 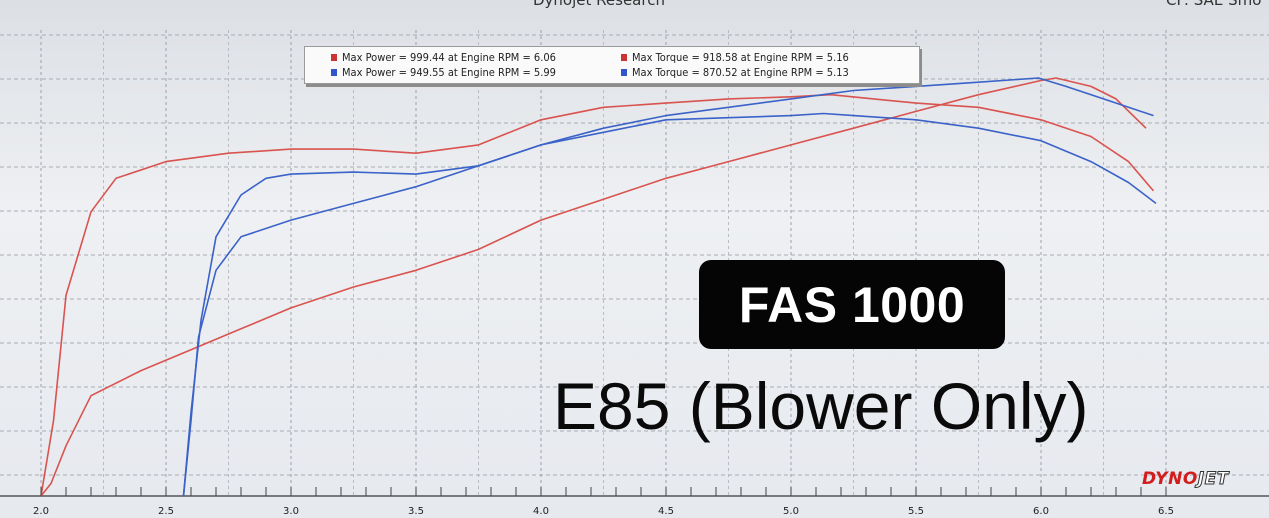 What do you see at coordinates (449, 72) in the screenshot?
I see `legend-label: Max Power = 949.55 at Engine RPM = 5.99` at bounding box center [449, 72].